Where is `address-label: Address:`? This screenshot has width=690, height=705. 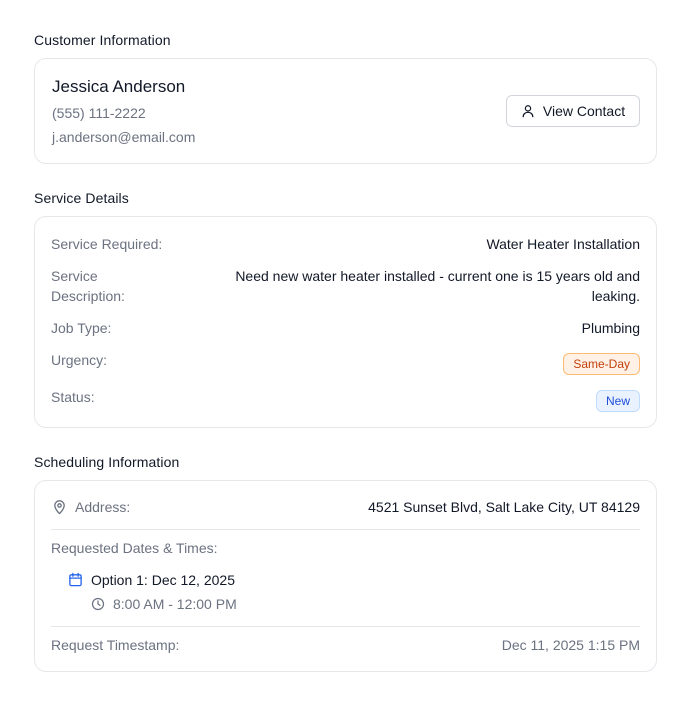 address-label: Address: is located at coordinates (103, 507).